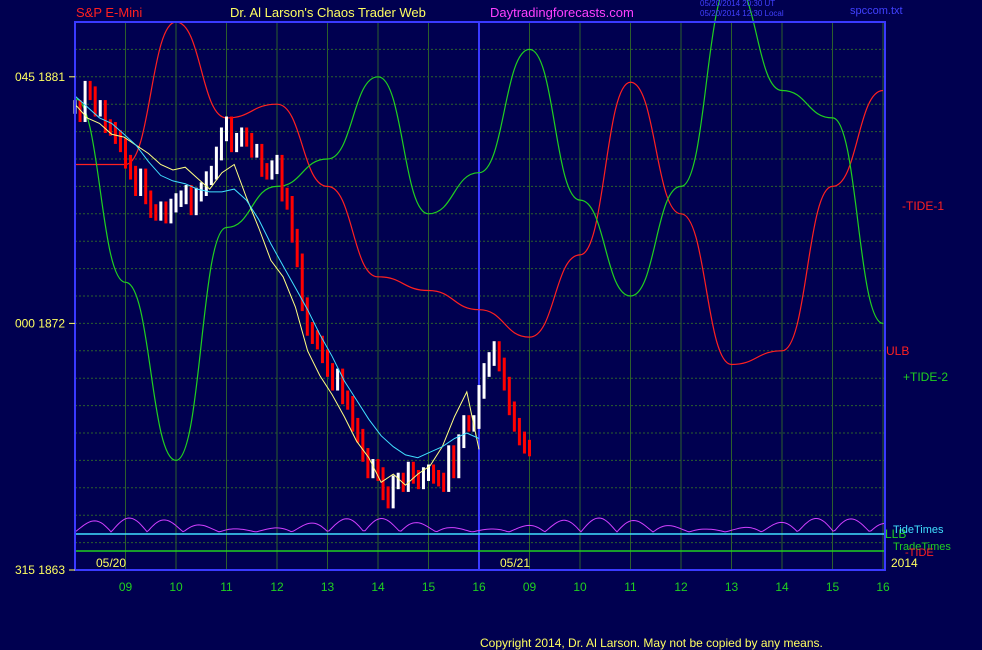 This screenshot has width=982, height=650. Describe the element at coordinates (562, 12) in the screenshot. I see `site-url-link: Daytradingforecasts.com` at that location.